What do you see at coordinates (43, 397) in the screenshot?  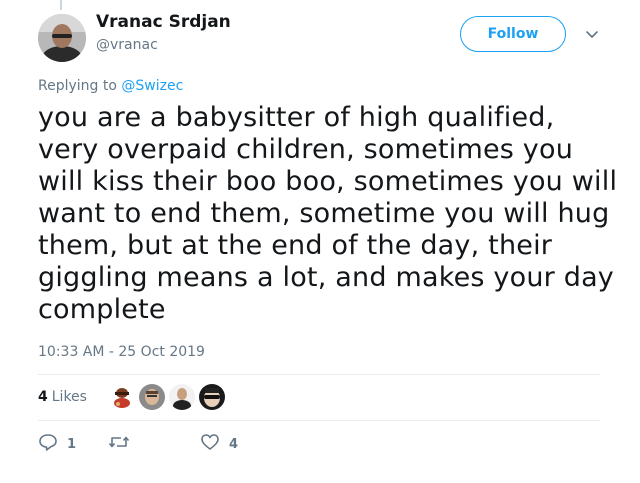 I see `likes-count: 4` at bounding box center [43, 397].